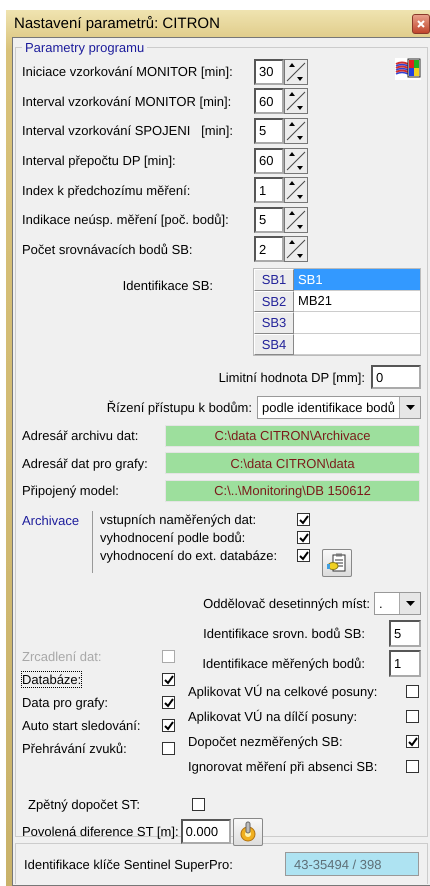 This screenshot has height=886, width=430. I want to click on row-header: SB2, so click(274, 301).